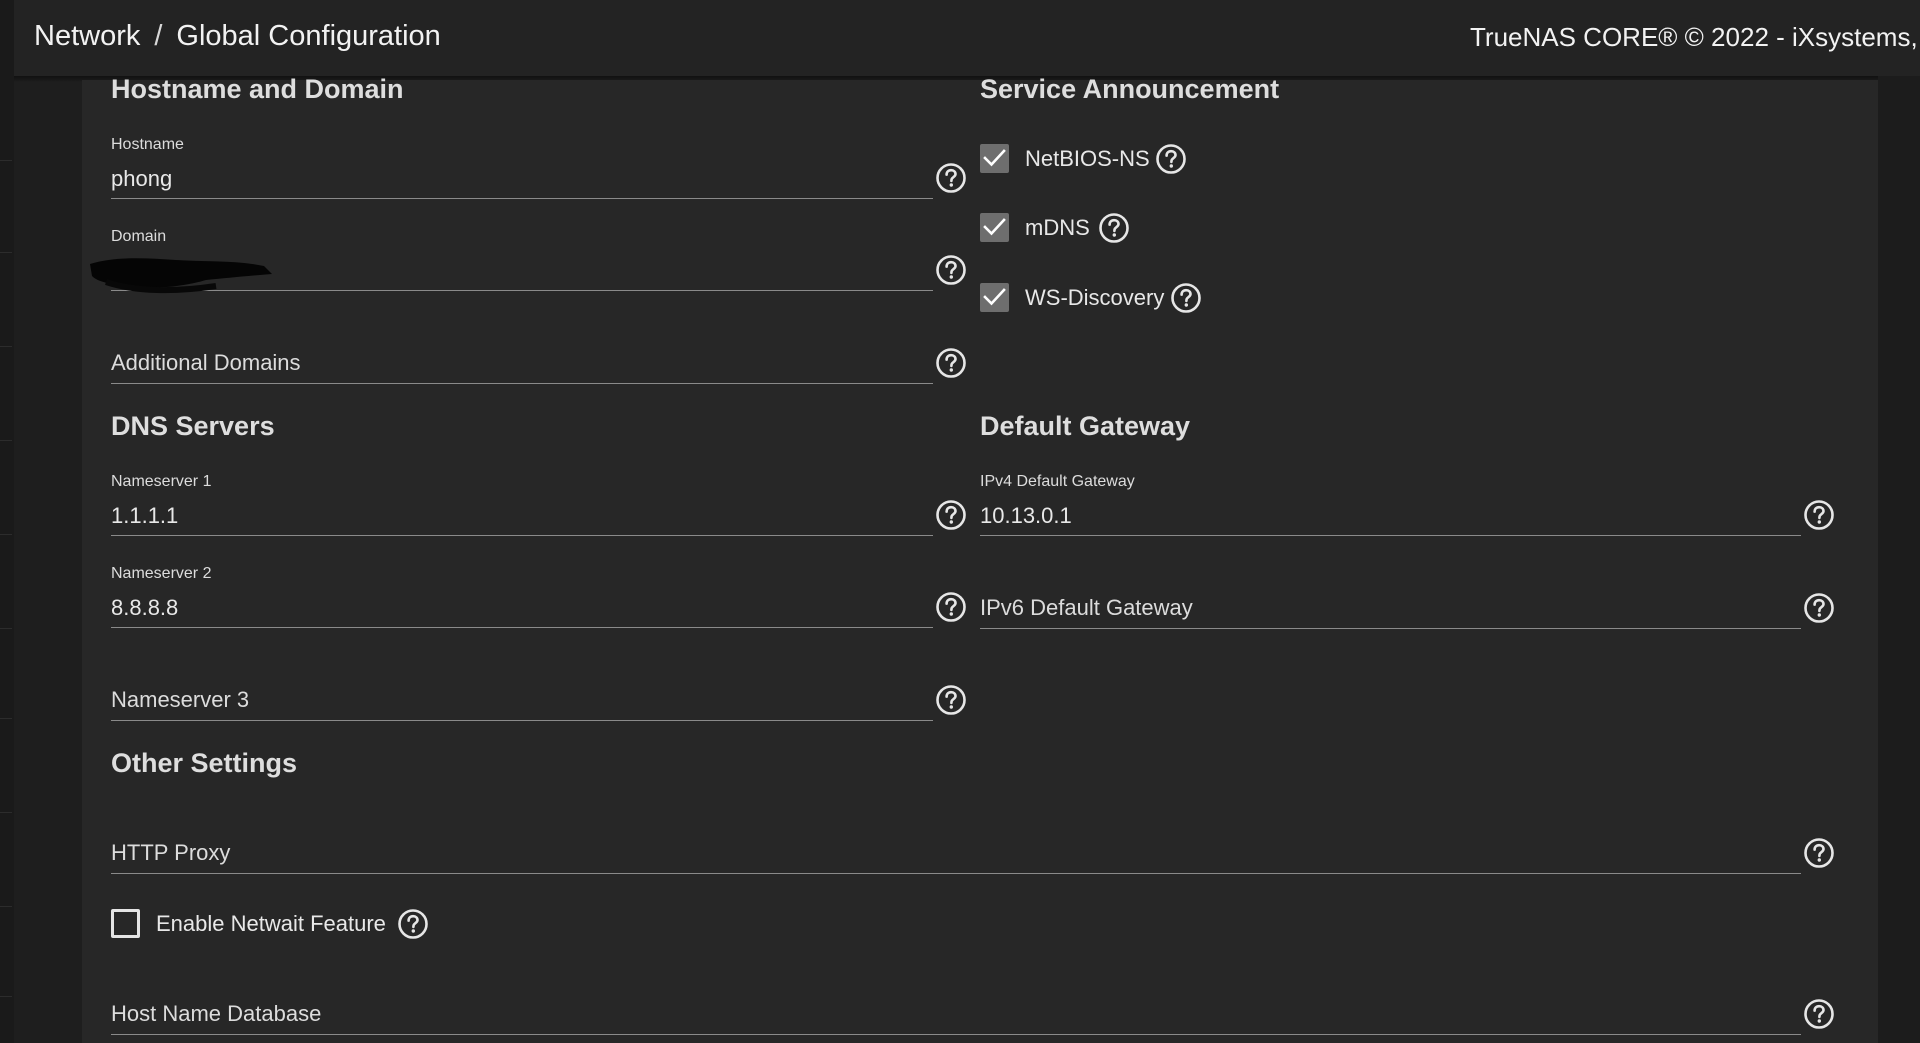  Describe the element at coordinates (1819, 1014) in the screenshot. I see `host-name-database-help-icon` at that location.